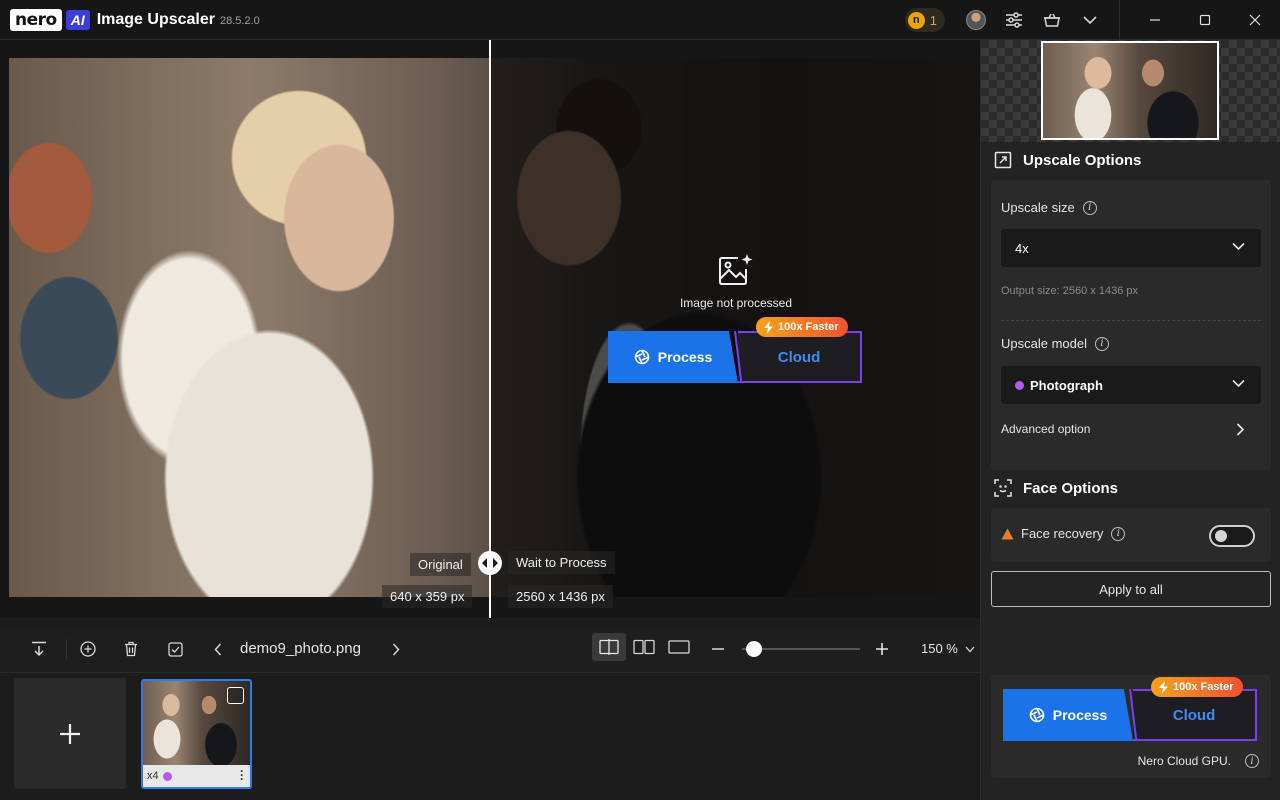  What do you see at coordinates (1019, 385) in the screenshot?
I see `model-color-dot` at bounding box center [1019, 385].